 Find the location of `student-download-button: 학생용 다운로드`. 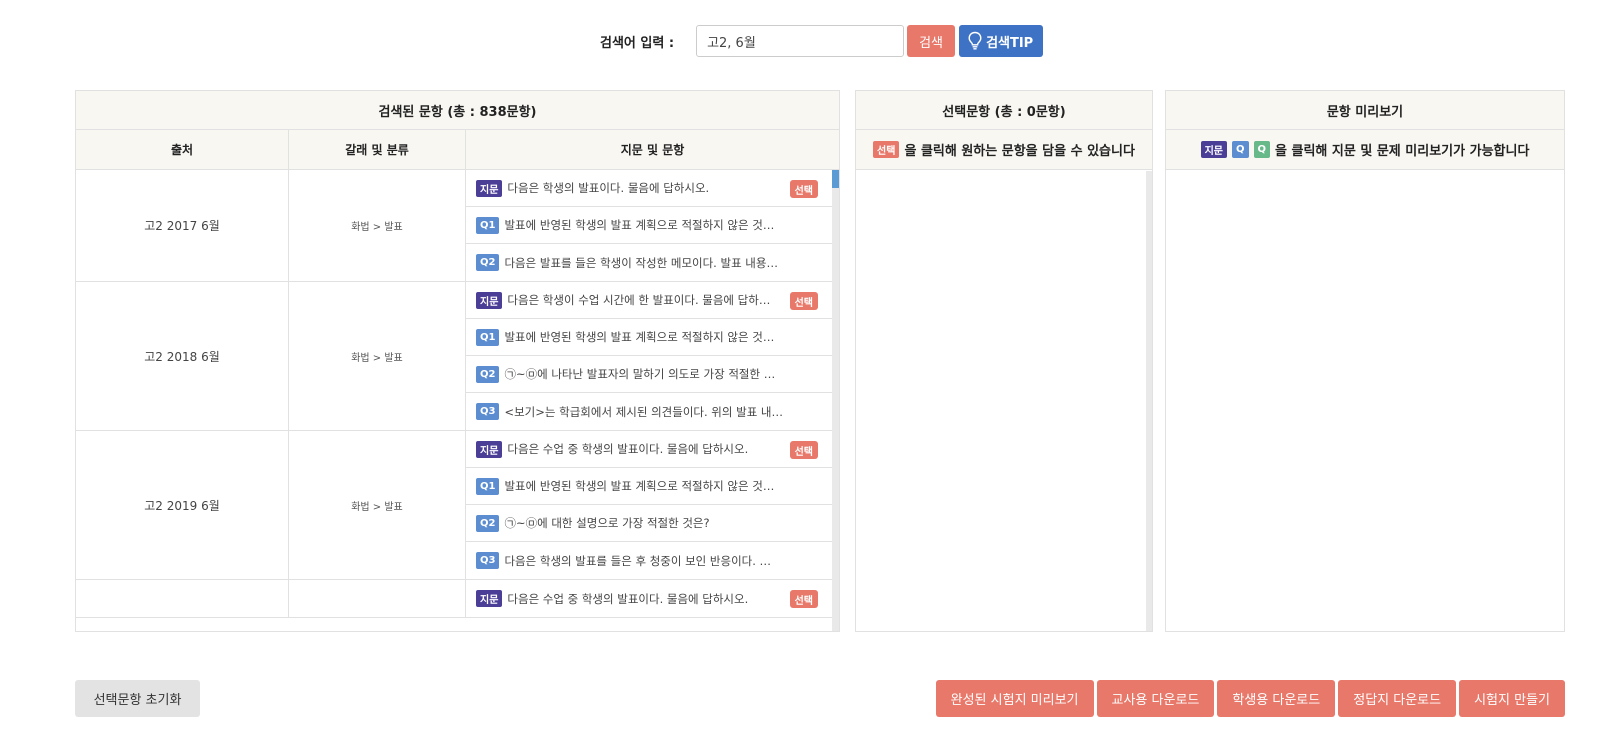

student-download-button: 학생용 다운로드 is located at coordinates (1276, 698).